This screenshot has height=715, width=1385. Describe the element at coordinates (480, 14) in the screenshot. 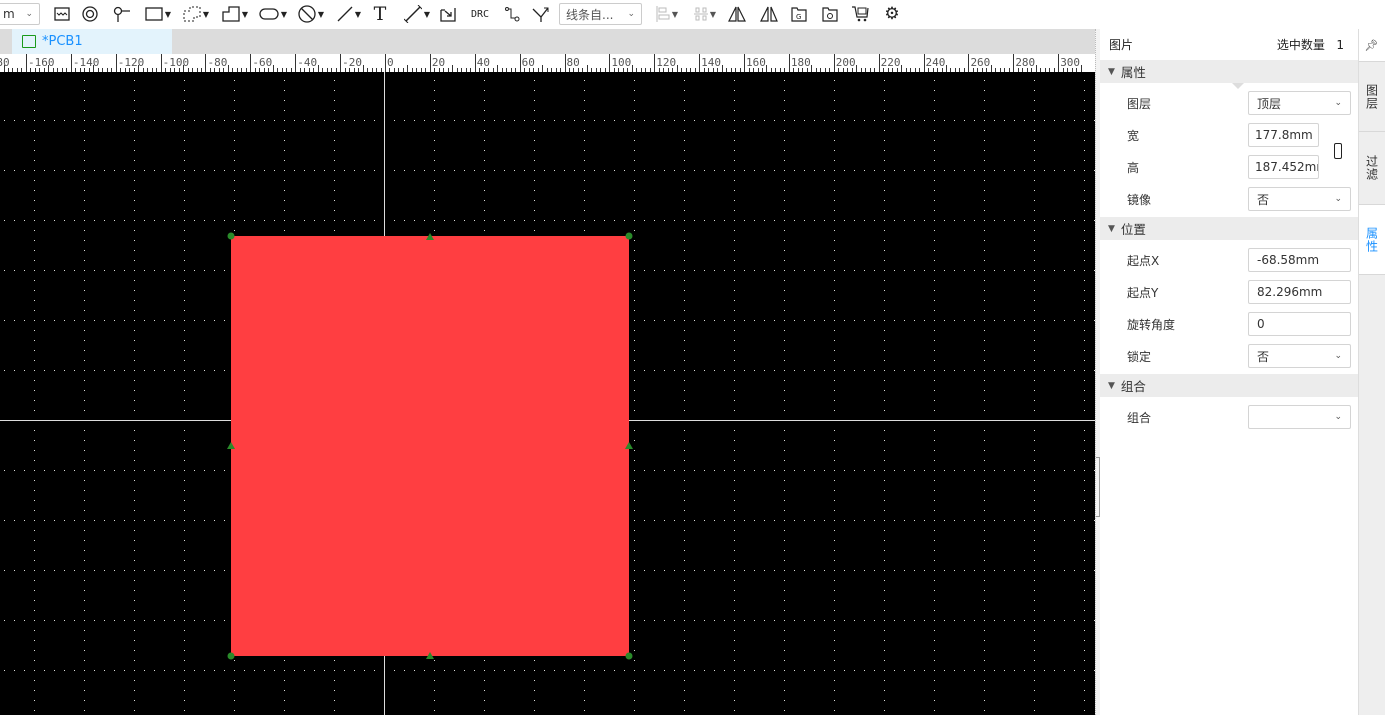

I see `drc-button: DRC` at that location.